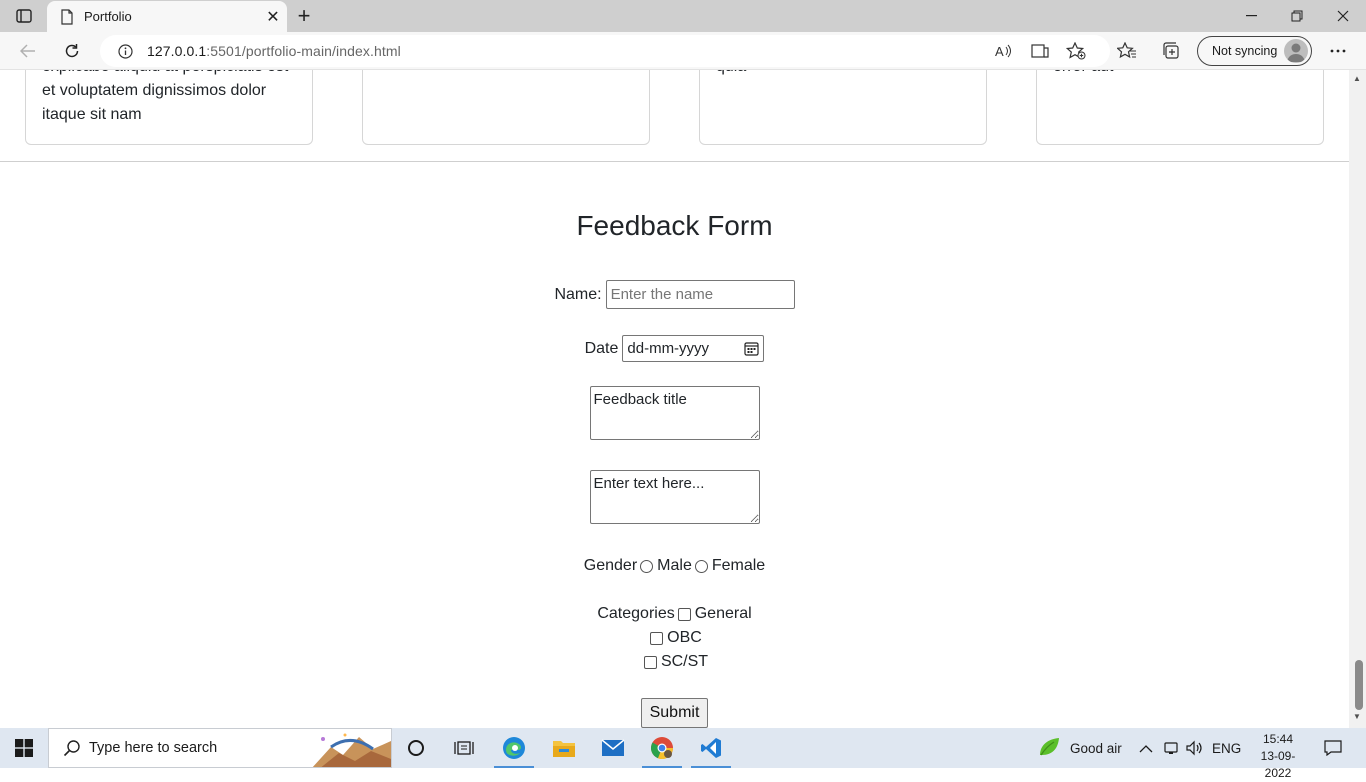 The height and width of the screenshot is (782, 1366). I want to click on feedback-title-row, so click(674, 413).